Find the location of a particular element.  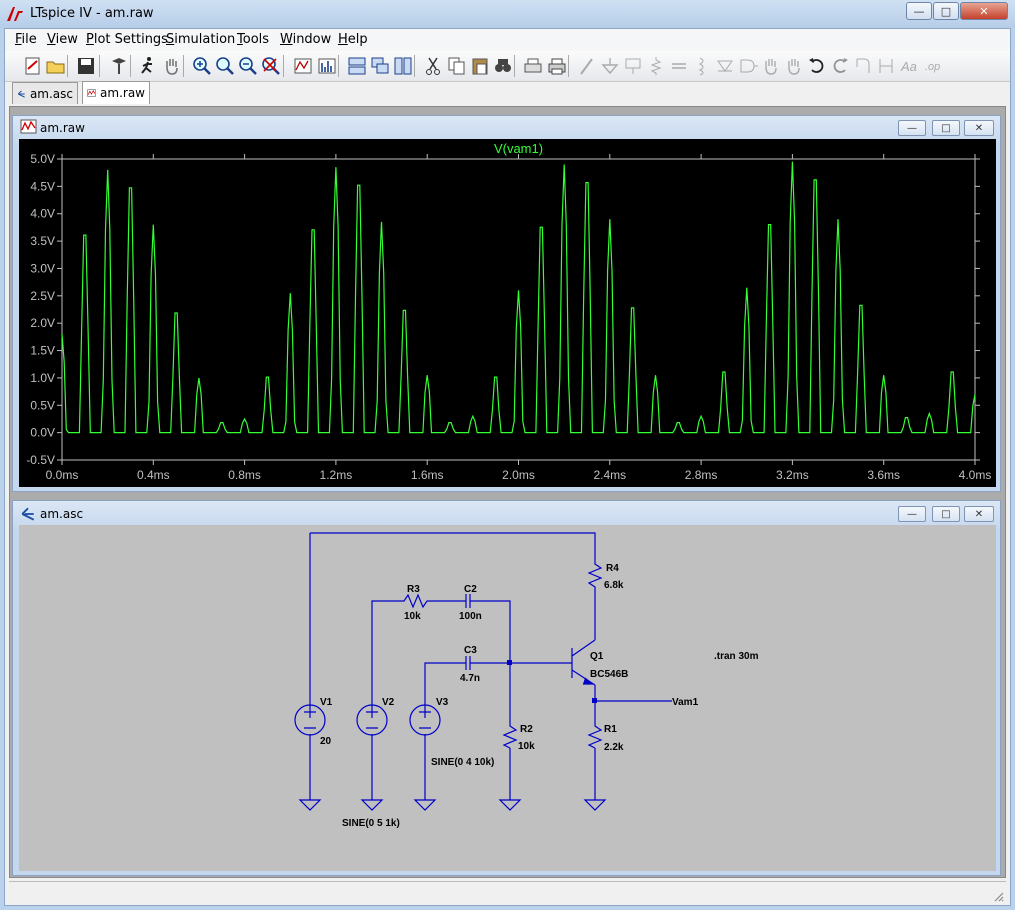

zoom-in-icon is located at coordinates (202, 66).